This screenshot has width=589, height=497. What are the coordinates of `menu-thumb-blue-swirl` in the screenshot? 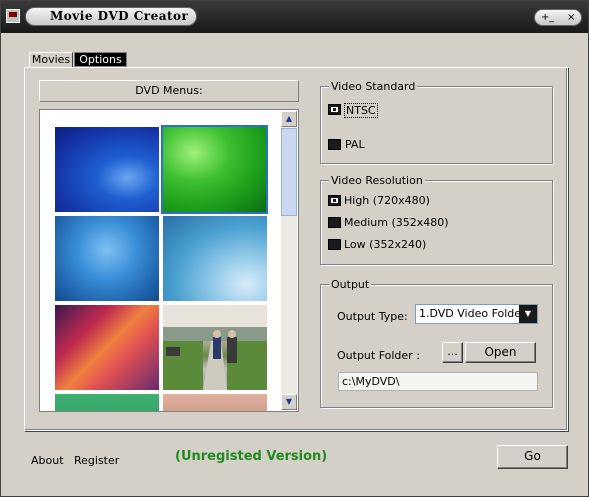 It's located at (107, 169).